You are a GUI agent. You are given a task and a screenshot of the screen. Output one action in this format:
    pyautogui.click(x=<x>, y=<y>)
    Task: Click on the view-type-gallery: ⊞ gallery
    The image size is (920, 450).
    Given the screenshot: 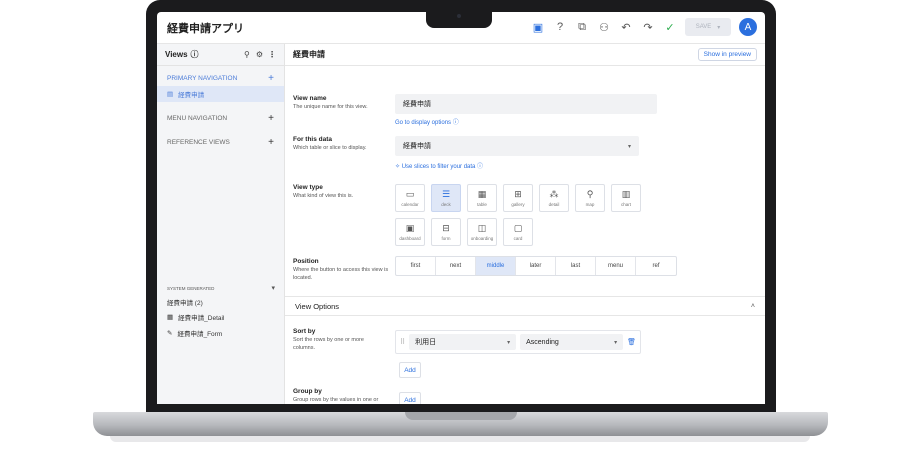 What is the action you would take?
    pyautogui.click(x=518, y=198)
    